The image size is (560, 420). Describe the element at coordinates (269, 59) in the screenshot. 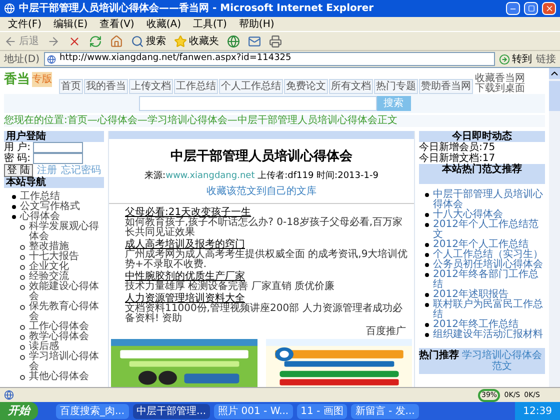

I see `address-field: http://www.xiangdang.net/fanwen.aspx?id=114325` at that location.